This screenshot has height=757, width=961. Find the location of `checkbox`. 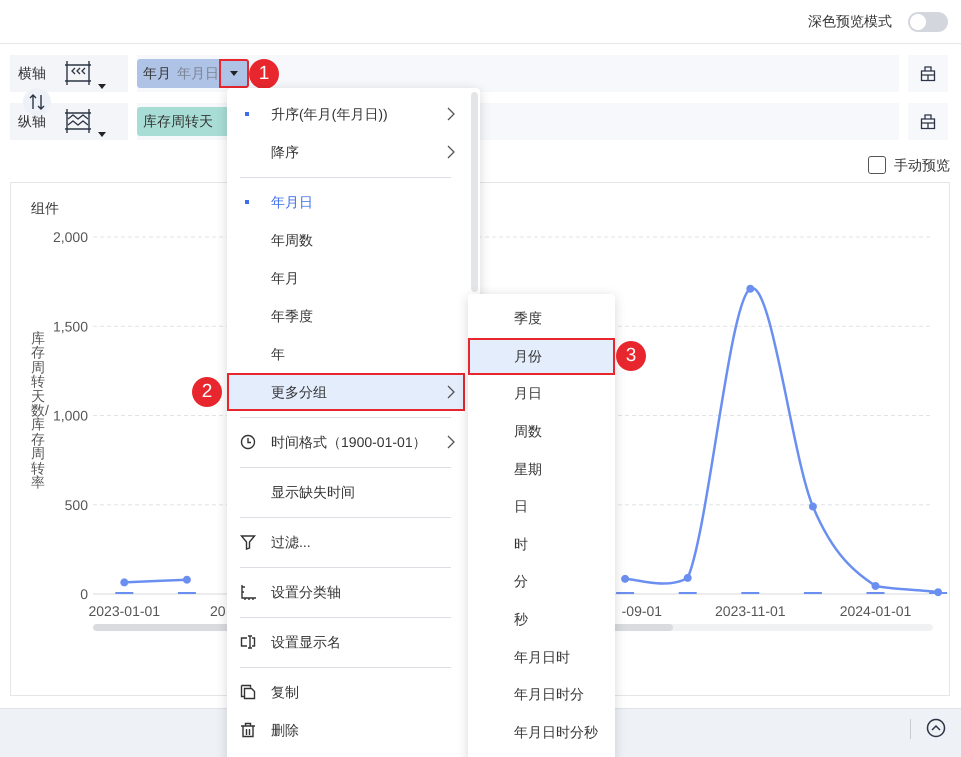

checkbox is located at coordinates (877, 165).